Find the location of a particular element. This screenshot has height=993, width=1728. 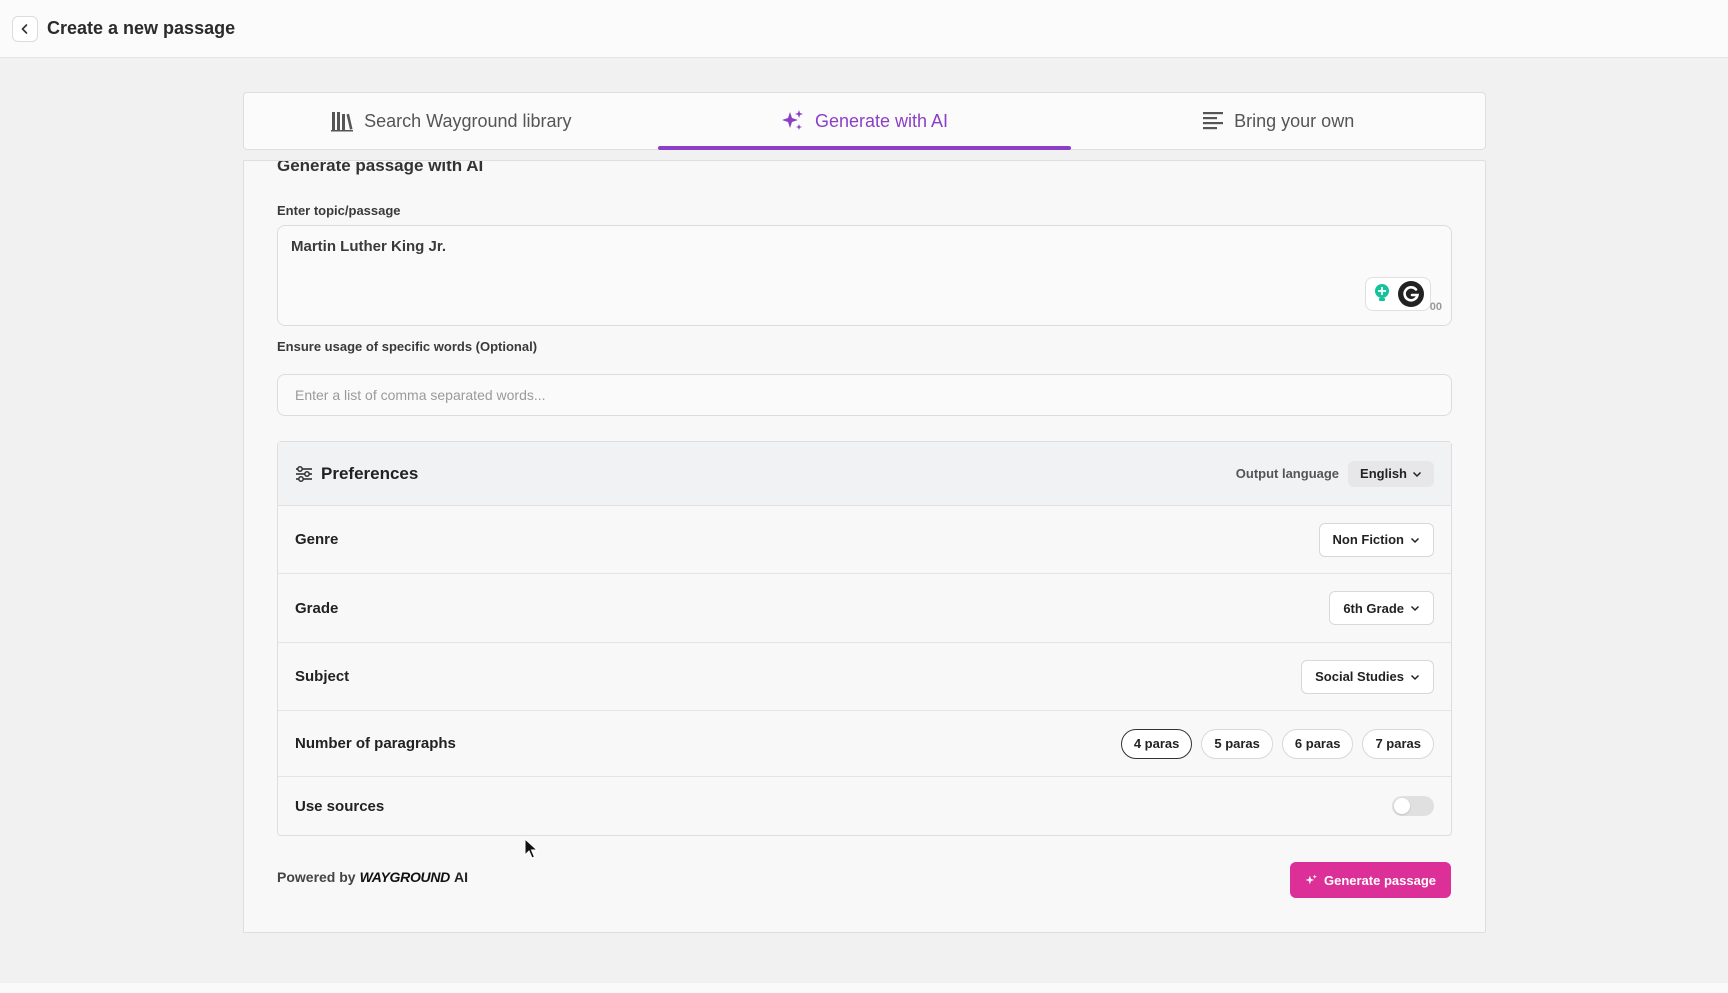

chevron-left-icon is located at coordinates (24, 28).